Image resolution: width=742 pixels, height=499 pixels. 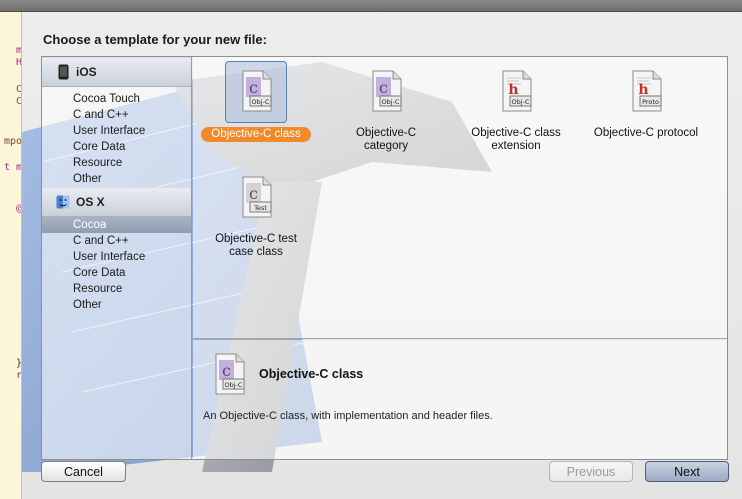 What do you see at coordinates (86, 72) in the screenshot?
I see `section-label: iOS` at bounding box center [86, 72].